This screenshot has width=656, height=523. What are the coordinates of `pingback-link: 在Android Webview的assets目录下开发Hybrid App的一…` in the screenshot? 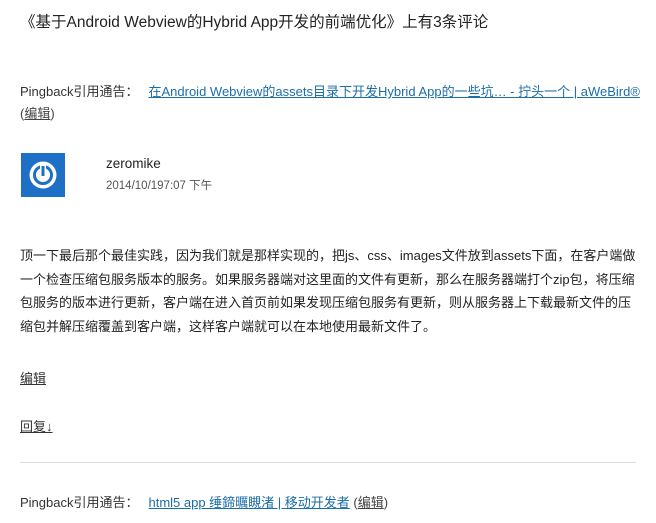 It's located at (393, 91).